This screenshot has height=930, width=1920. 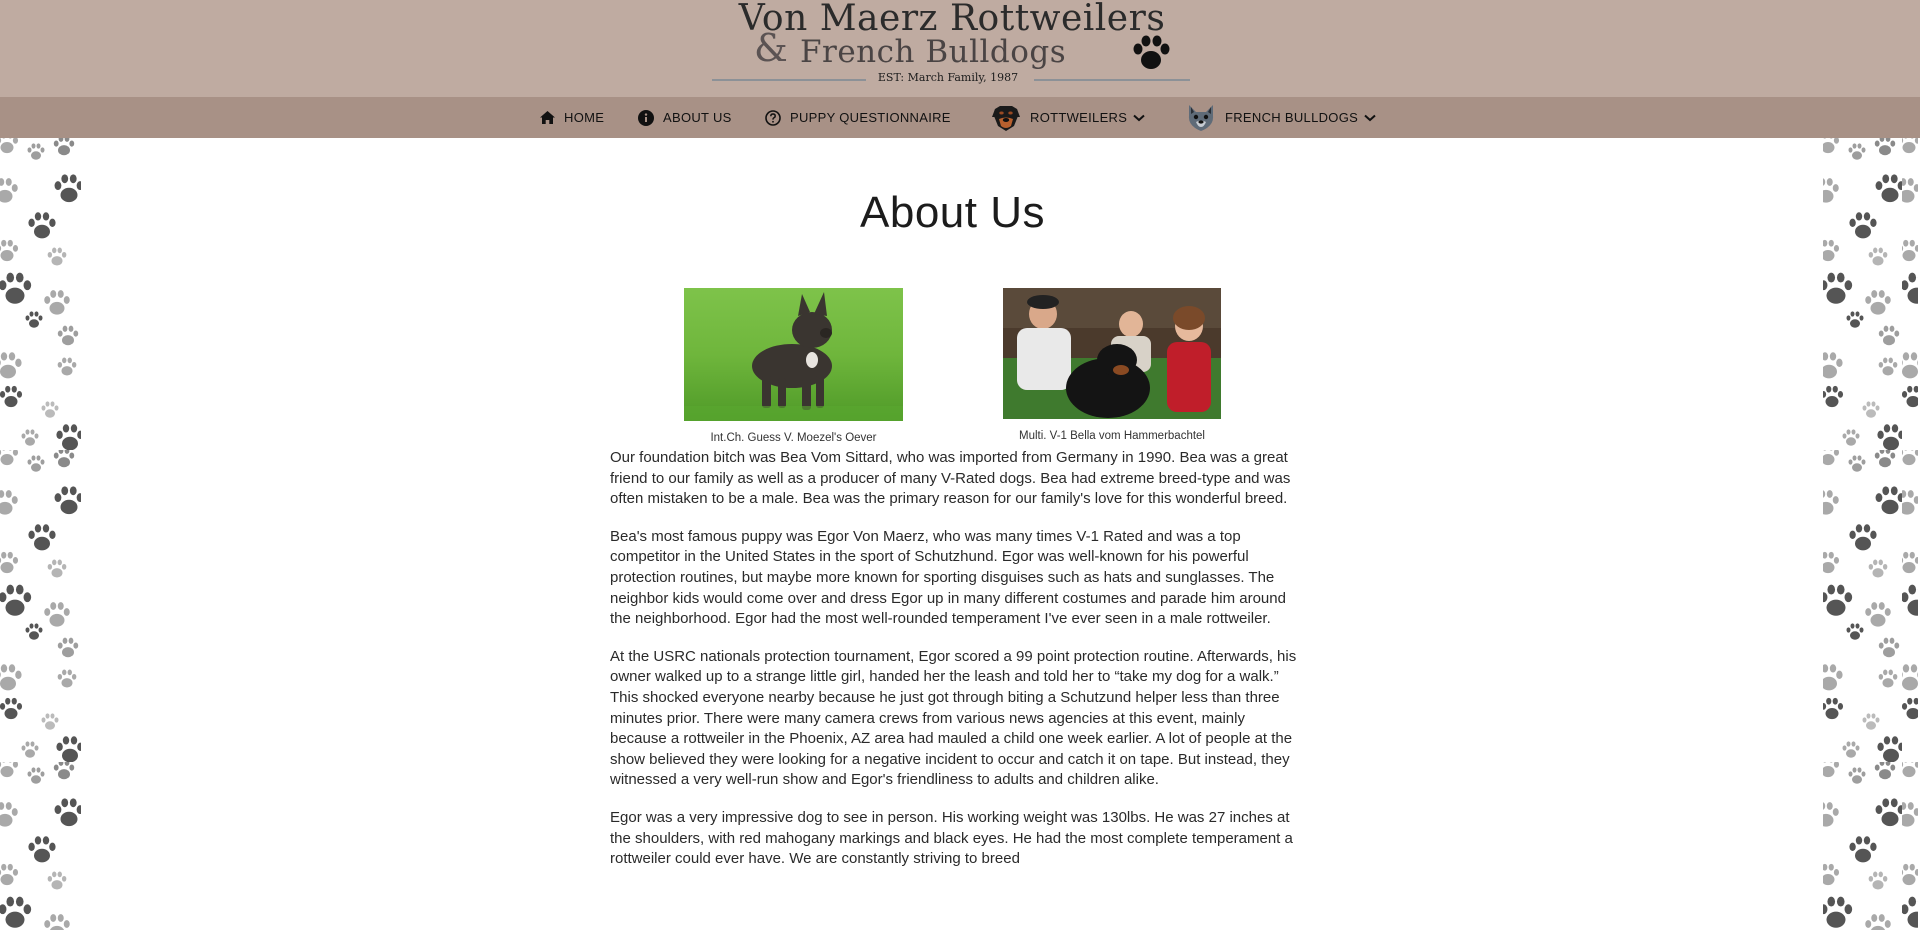 What do you see at coordinates (773, 117) in the screenshot?
I see `question-icon` at bounding box center [773, 117].